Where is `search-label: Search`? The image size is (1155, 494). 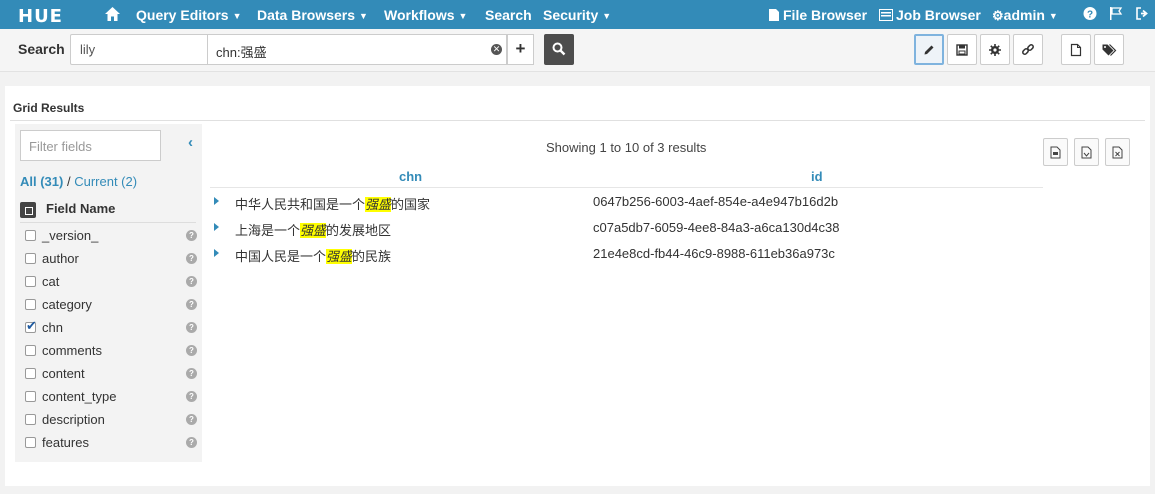
search-label: Search is located at coordinates (41, 49).